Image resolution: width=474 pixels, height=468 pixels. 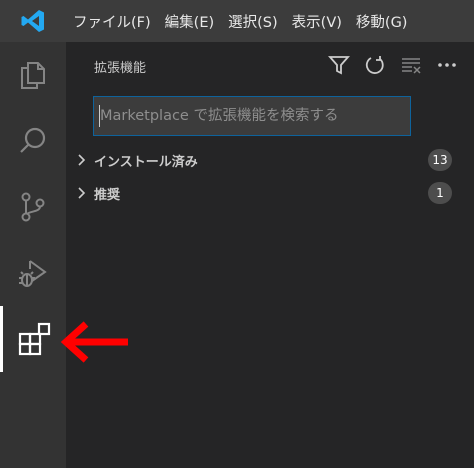 I want to click on refresh-icon, so click(x=374, y=65).